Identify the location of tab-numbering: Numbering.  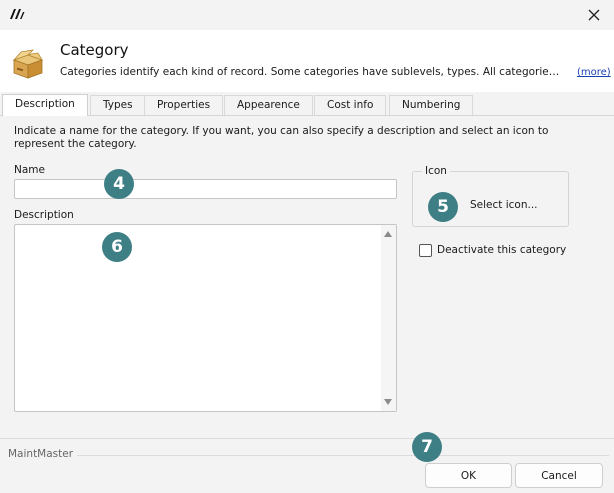
(431, 105).